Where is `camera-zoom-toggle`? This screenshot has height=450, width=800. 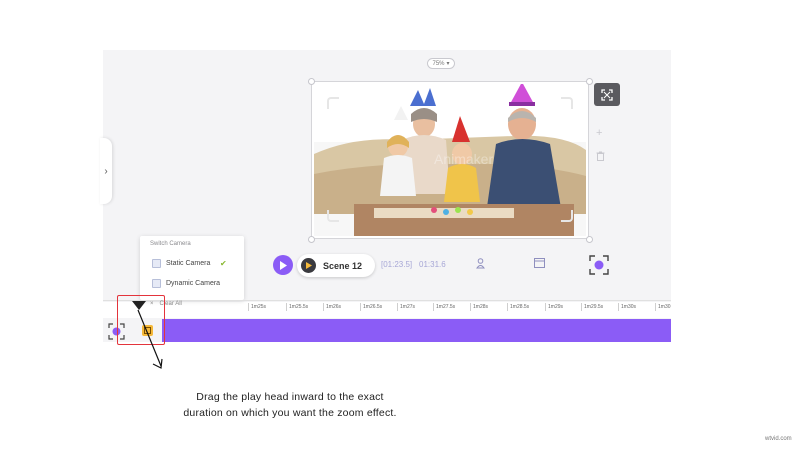
camera-zoom-toggle is located at coordinates (599, 265).